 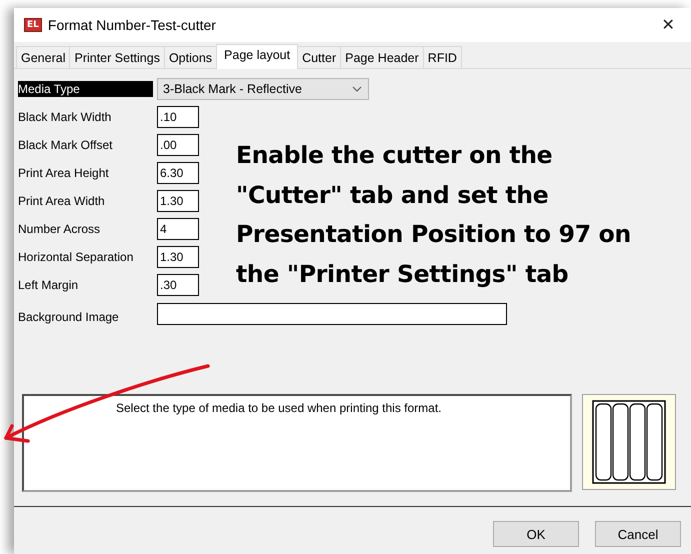 I want to click on input-field: .10, so click(x=178, y=117).